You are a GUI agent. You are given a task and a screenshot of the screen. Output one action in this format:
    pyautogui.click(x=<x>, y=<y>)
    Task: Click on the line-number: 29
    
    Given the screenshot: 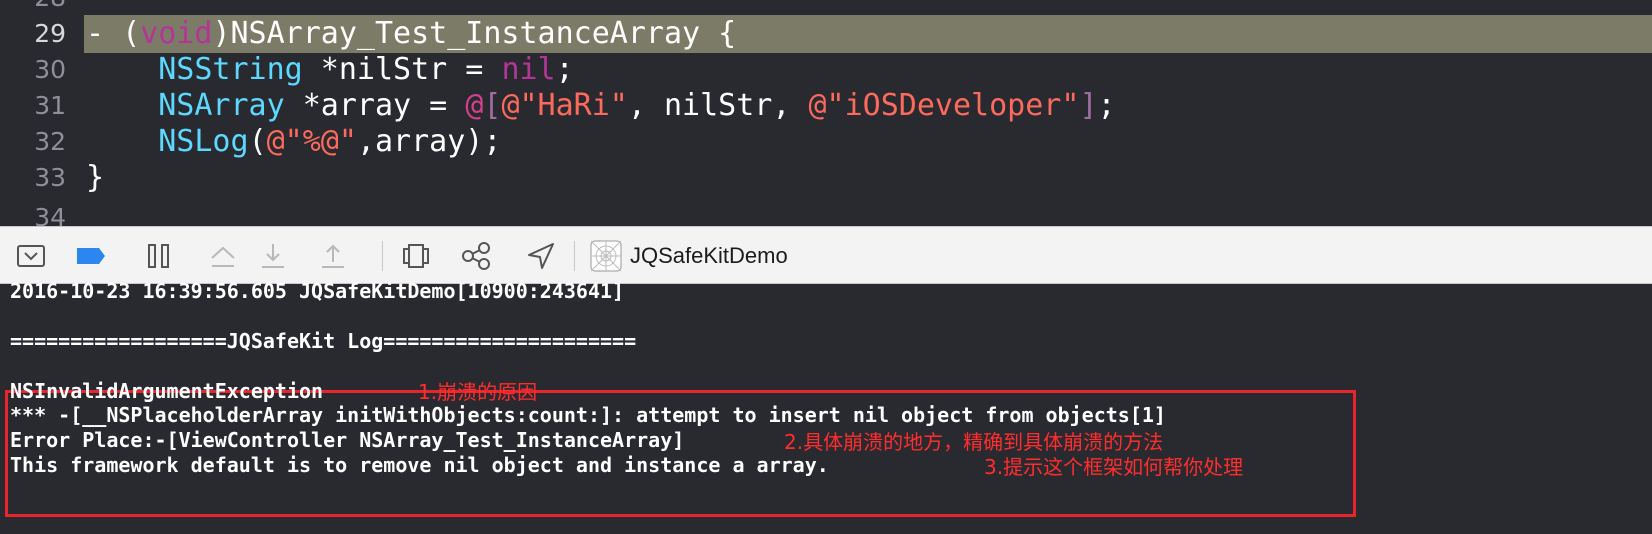 What is the action you would take?
    pyautogui.click(x=50, y=33)
    